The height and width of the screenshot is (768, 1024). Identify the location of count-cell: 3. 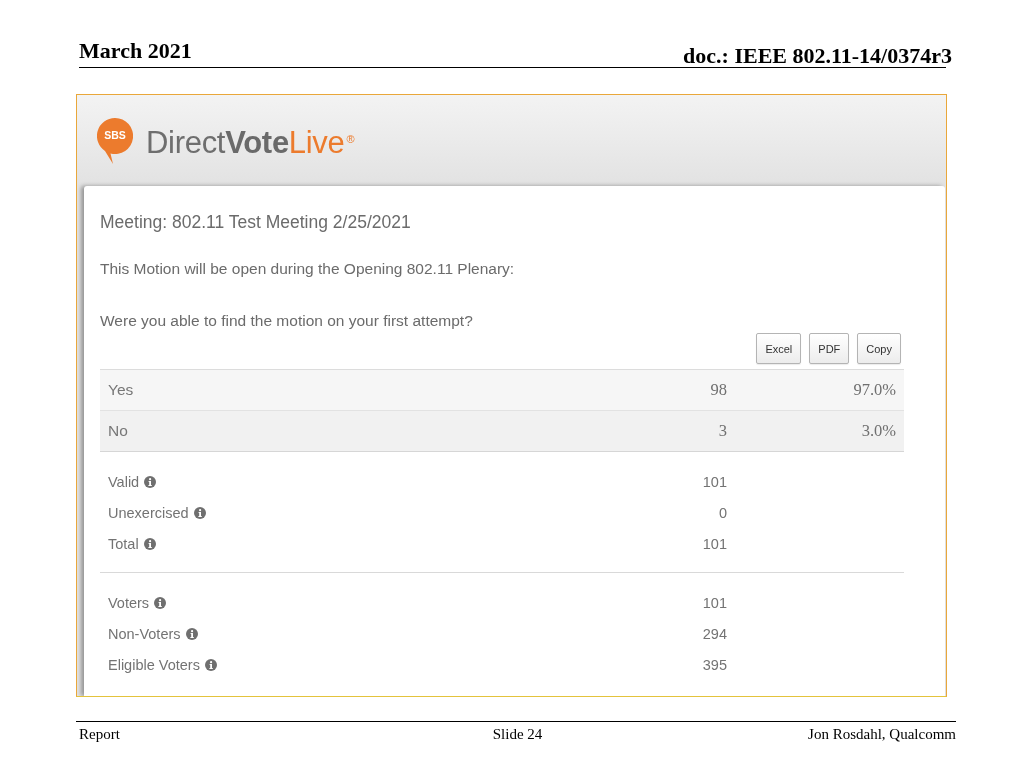
(722, 431).